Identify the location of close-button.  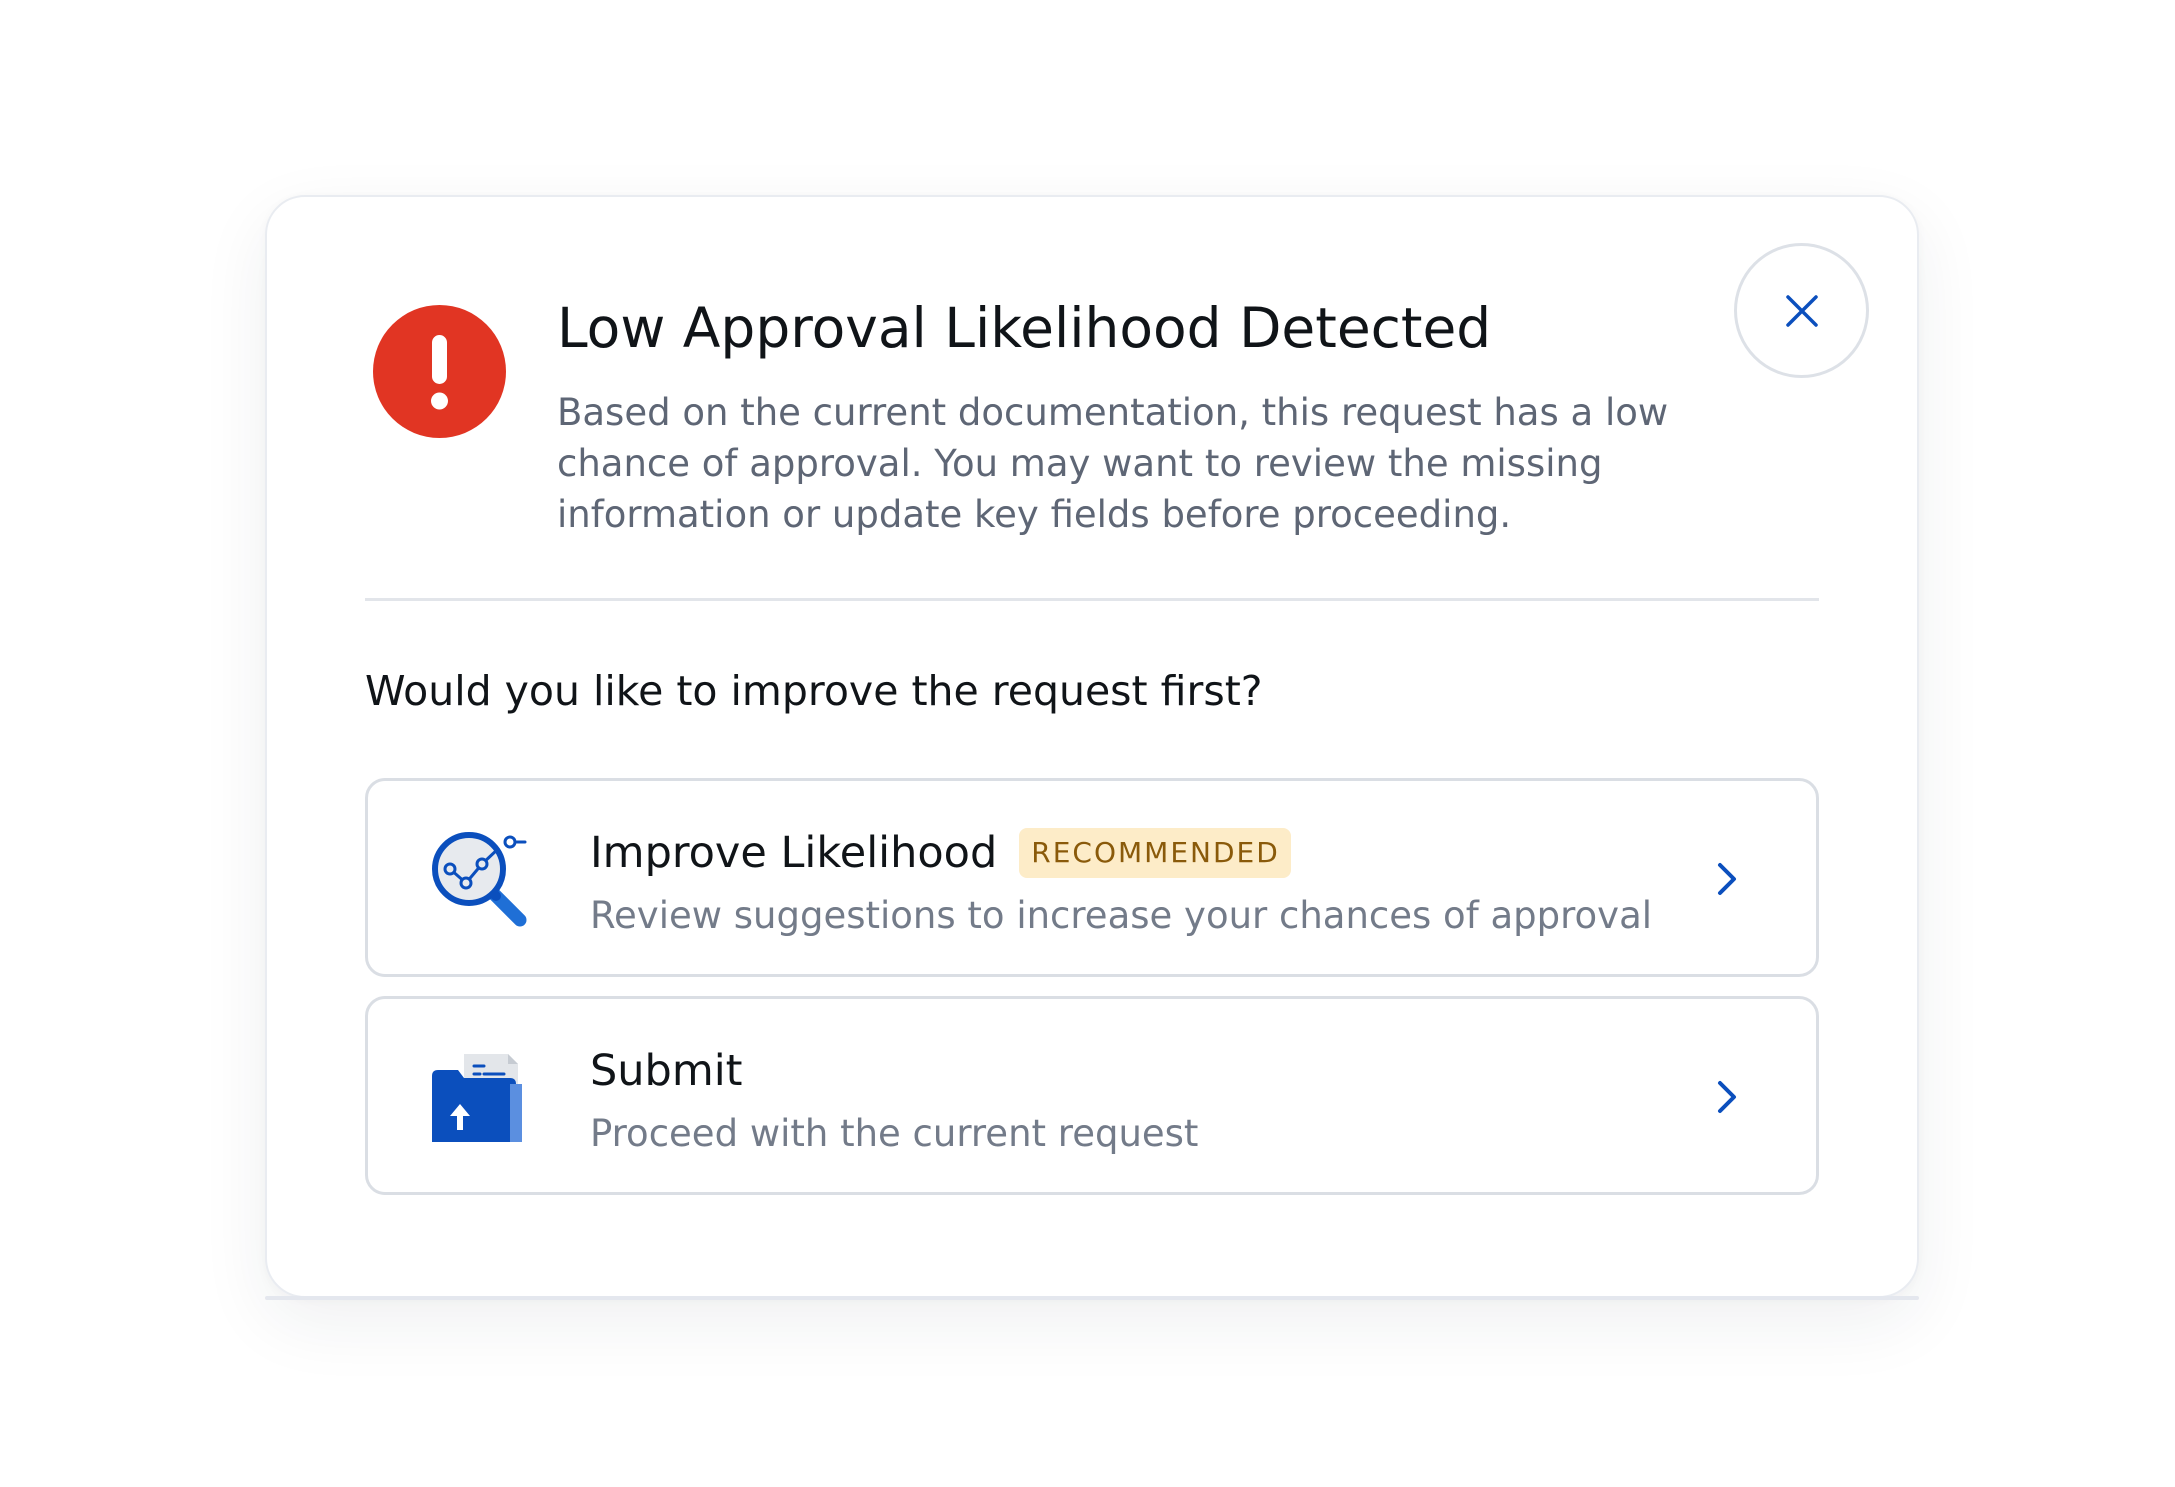
(1801, 310).